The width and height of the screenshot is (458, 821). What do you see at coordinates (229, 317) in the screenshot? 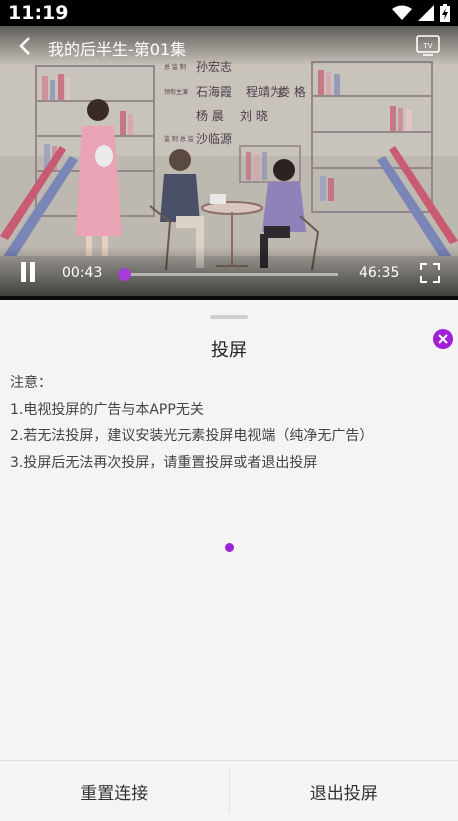
I see `sheet-drag-handle` at bounding box center [229, 317].